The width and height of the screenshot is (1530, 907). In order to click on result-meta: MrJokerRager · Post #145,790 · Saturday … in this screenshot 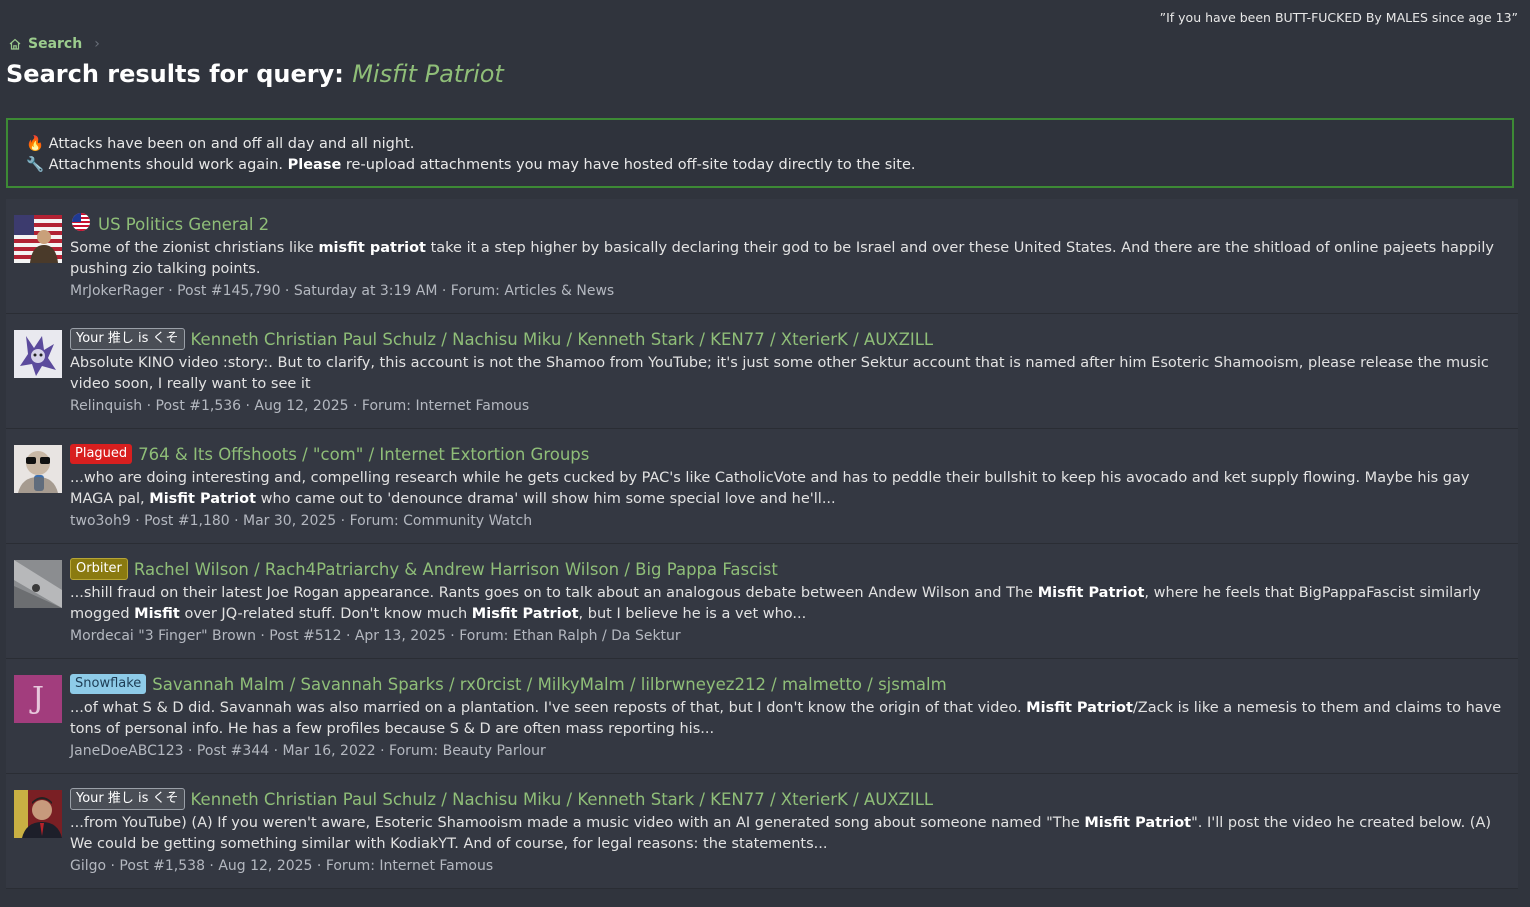, I will do `click(789, 291)`.